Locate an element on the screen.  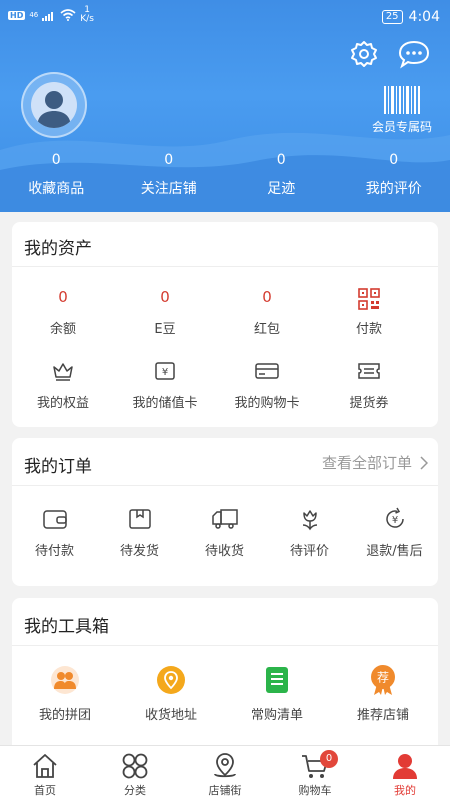
order-pending-review: 待评价 is located at coordinates (309, 532).